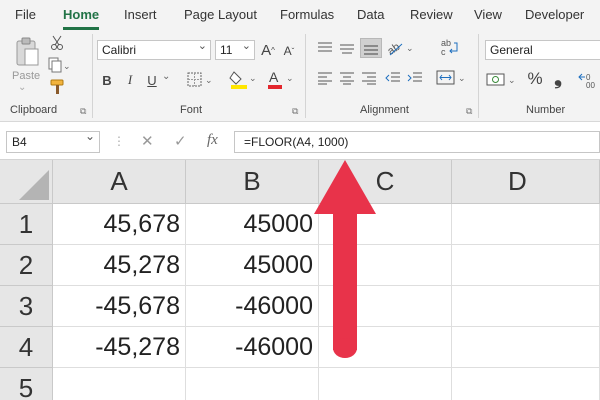 The image size is (600, 400). Describe the element at coordinates (53, 141) in the screenshot. I see `name-box: B4` at that location.